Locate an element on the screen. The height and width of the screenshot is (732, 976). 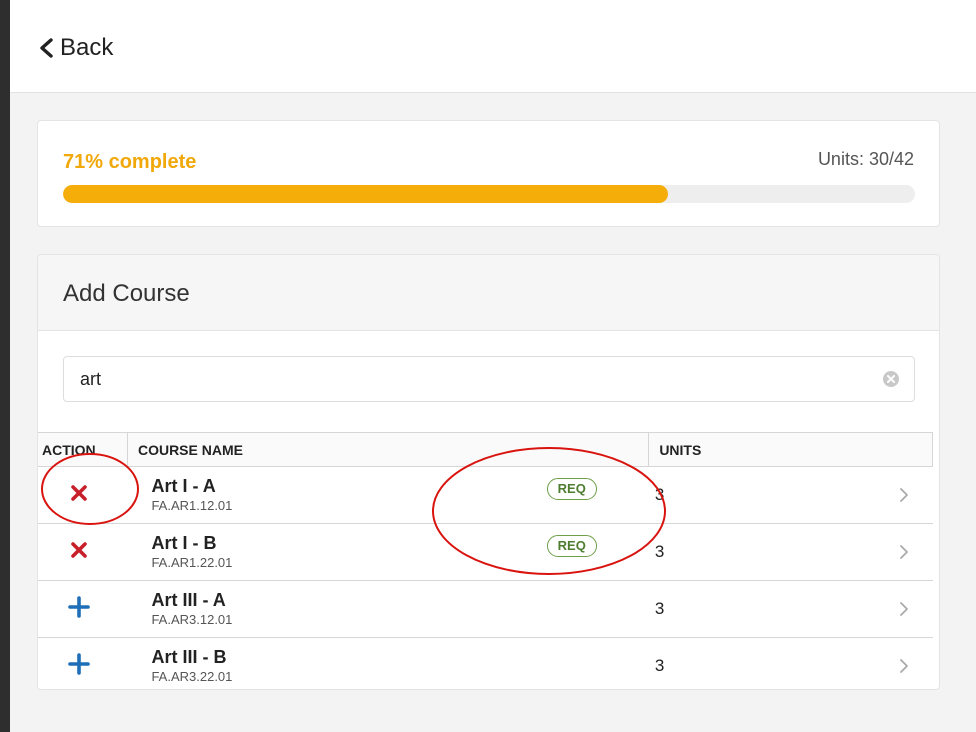
table-header-row: ACTION COURSE NAME UNITS is located at coordinates (485, 449).